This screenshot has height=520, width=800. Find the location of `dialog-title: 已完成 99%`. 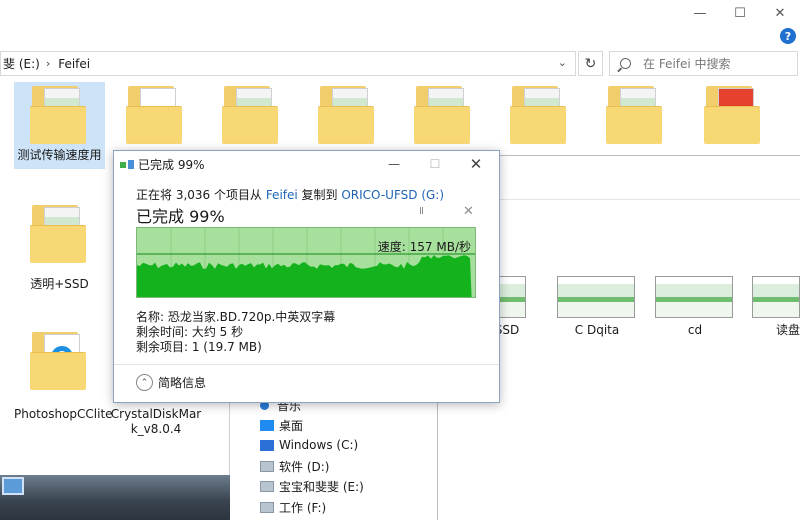

dialog-title: 已完成 99% is located at coordinates (171, 165).